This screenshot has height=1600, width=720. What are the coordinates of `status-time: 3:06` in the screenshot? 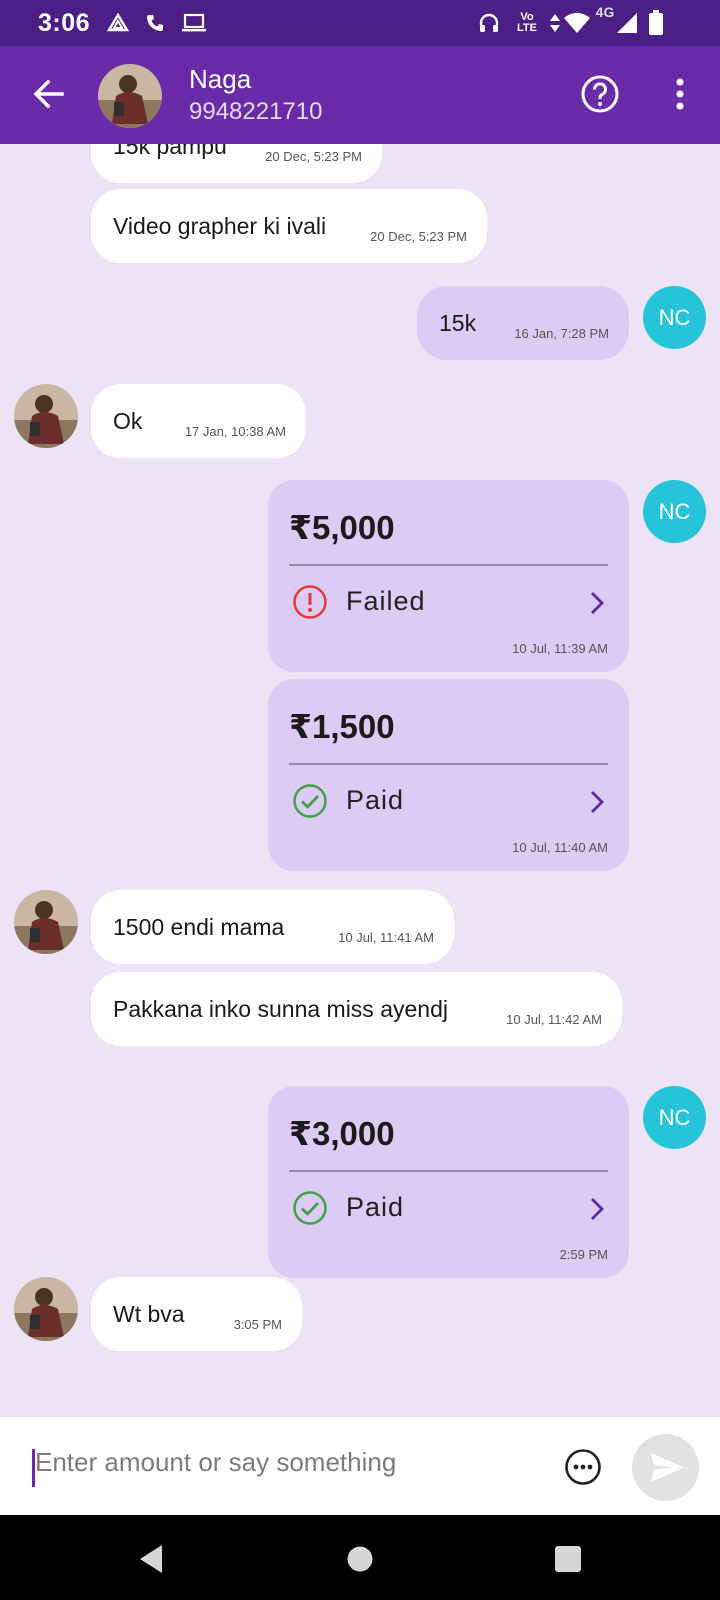 It's located at (64, 23).